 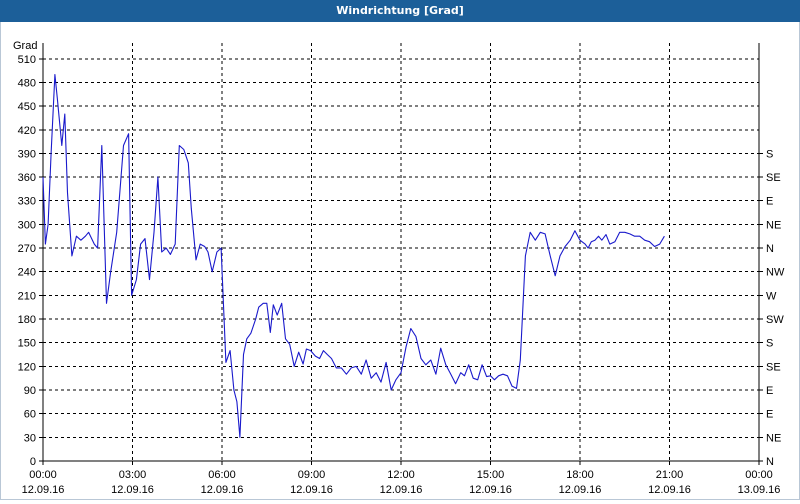 I want to click on y-tick-label: 240, so click(x=27, y=273).